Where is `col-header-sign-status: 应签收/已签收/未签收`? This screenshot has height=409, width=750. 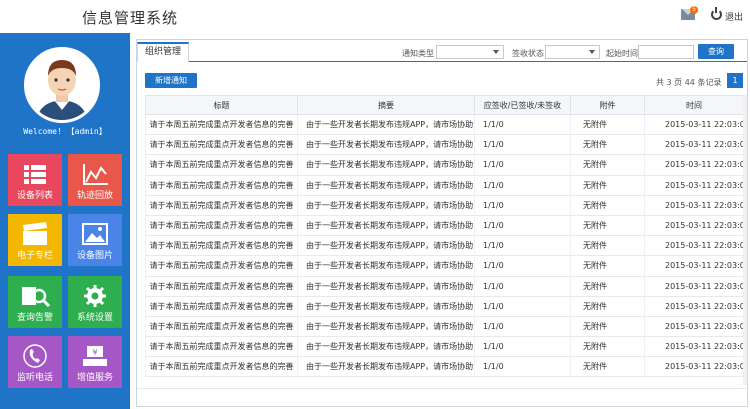 col-header-sign-status: 应签收/已签收/未签收 is located at coordinates (522, 105).